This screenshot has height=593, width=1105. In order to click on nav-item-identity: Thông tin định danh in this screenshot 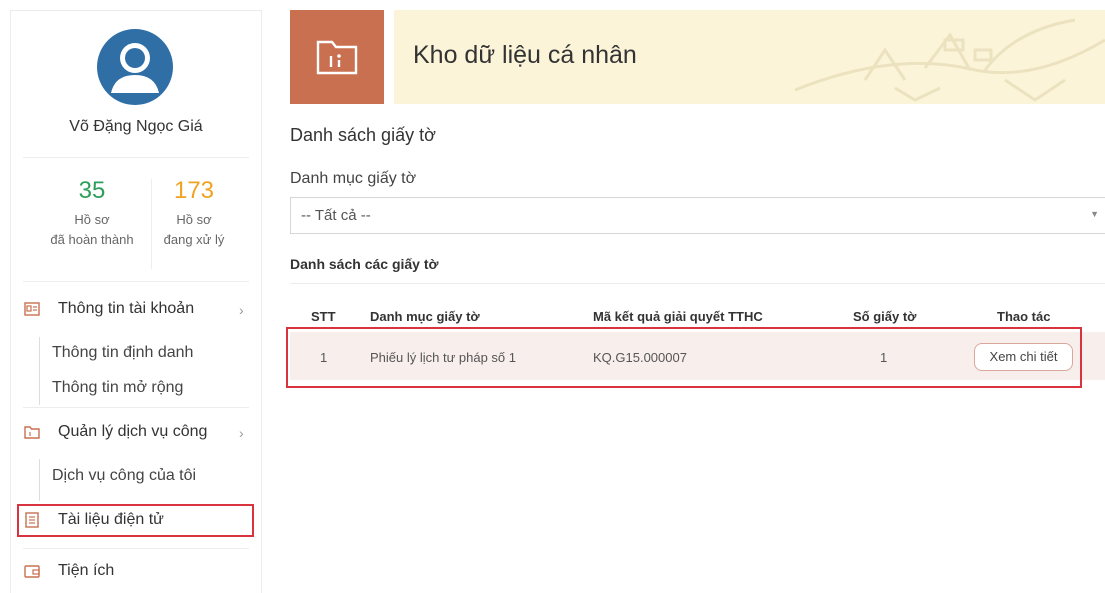, I will do `click(122, 353)`.